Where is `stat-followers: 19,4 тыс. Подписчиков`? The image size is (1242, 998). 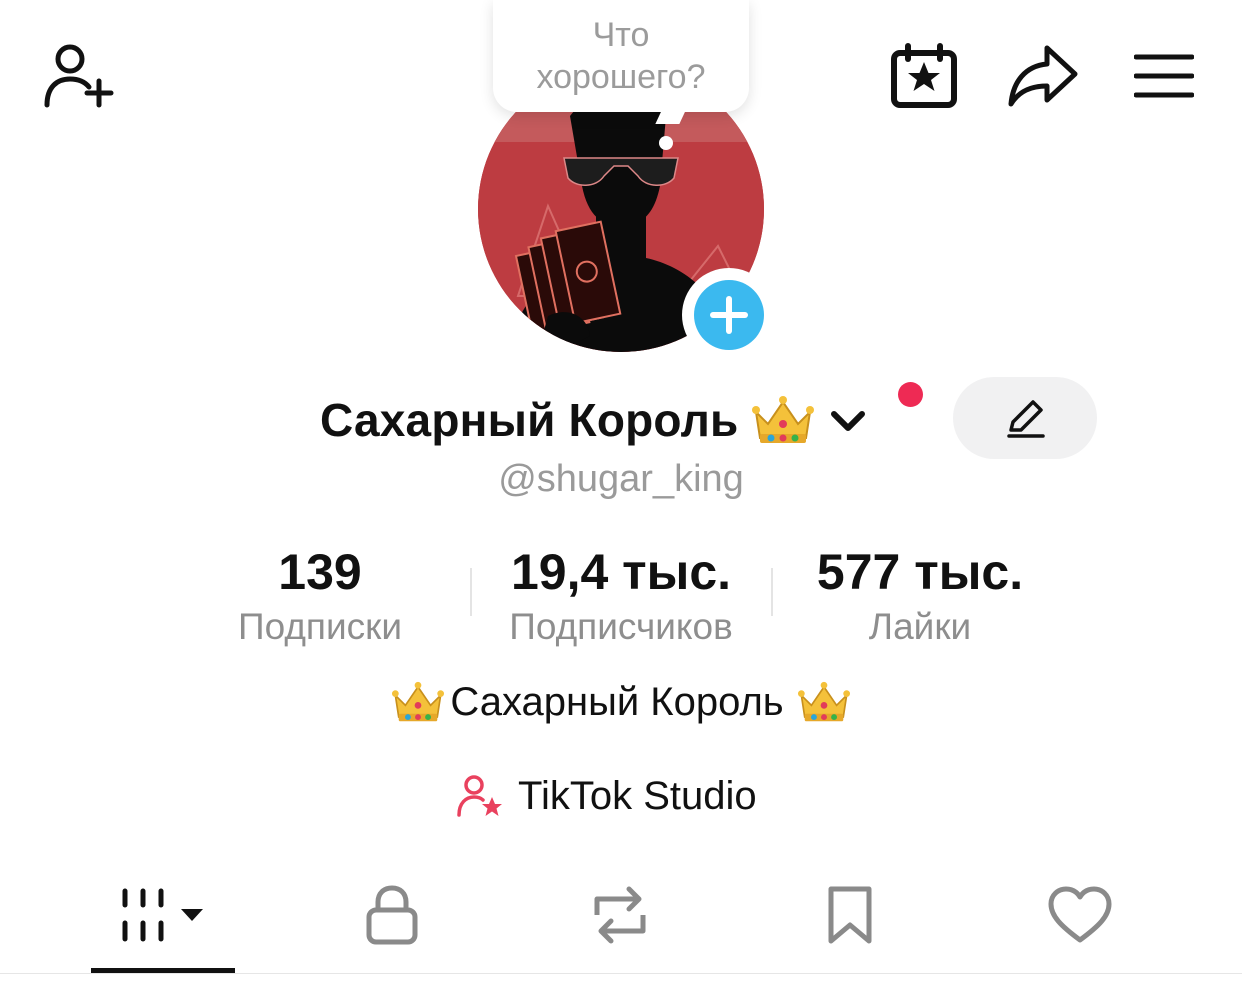 stat-followers: 19,4 тыс. Подписчиков is located at coordinates (621, 595).